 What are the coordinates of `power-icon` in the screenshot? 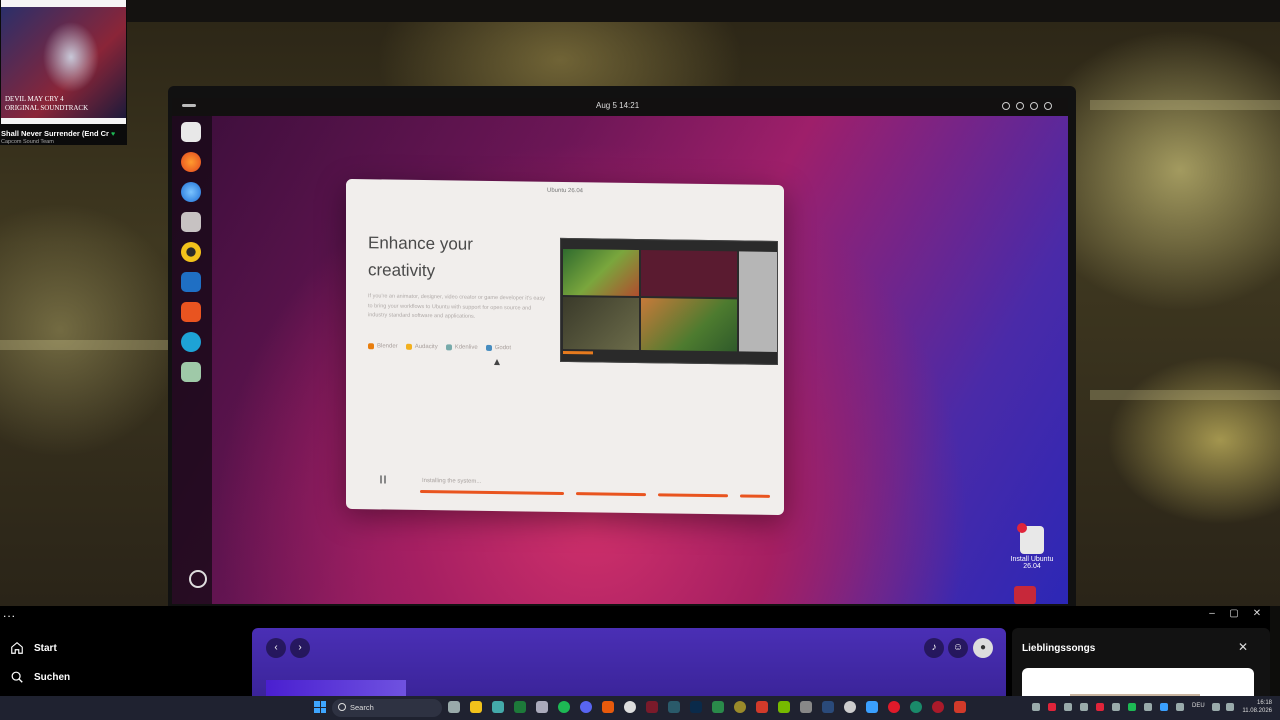 It's located at (1048, 106).